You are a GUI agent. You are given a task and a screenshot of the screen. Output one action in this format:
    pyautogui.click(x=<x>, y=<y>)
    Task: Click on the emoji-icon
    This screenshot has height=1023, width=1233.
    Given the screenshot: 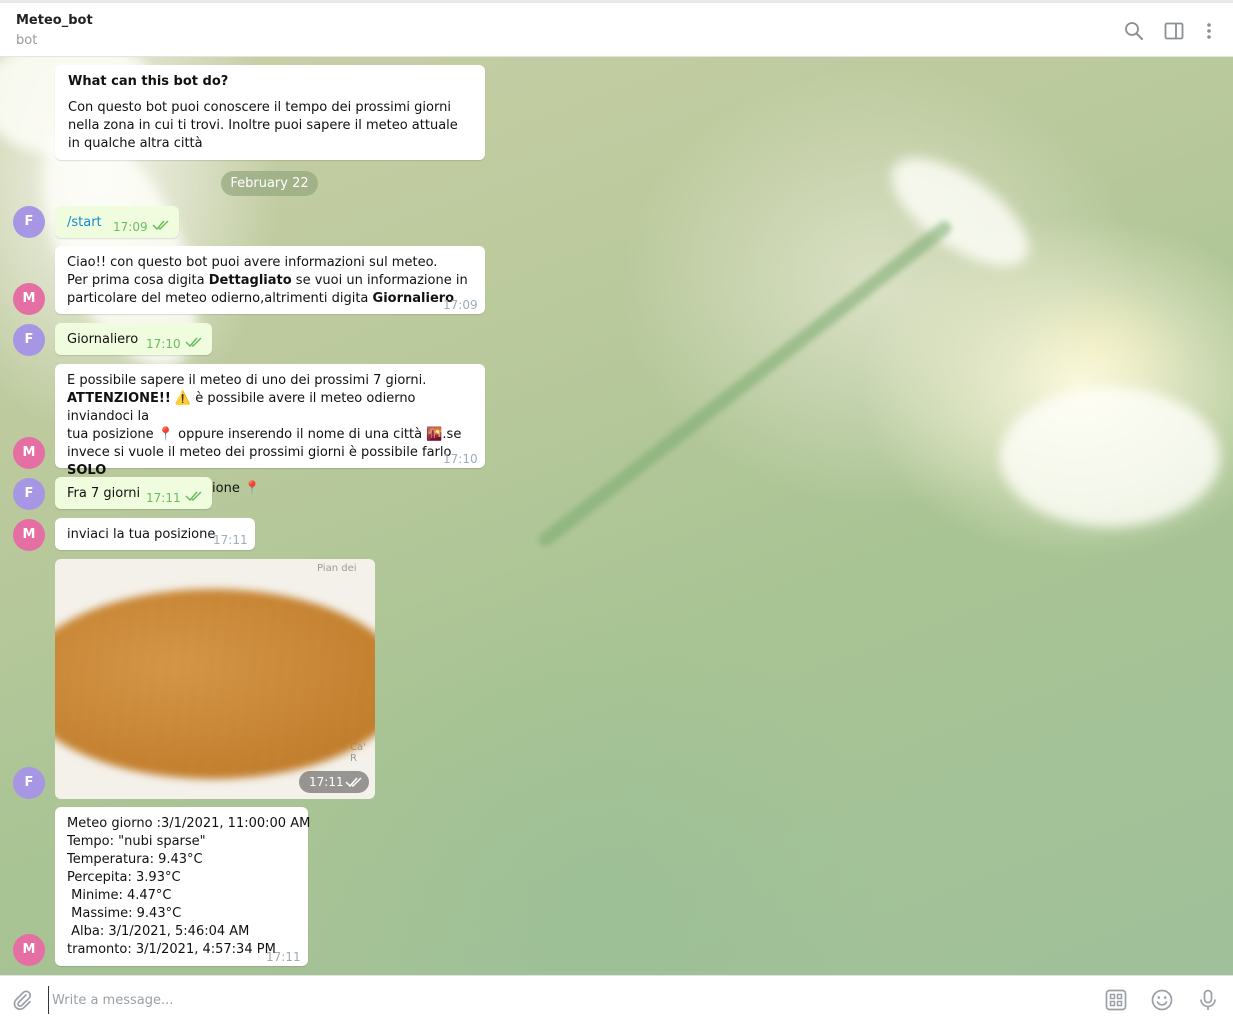 What is the action you would take?
    pyautogui.click(x=1162, y=1000)
    